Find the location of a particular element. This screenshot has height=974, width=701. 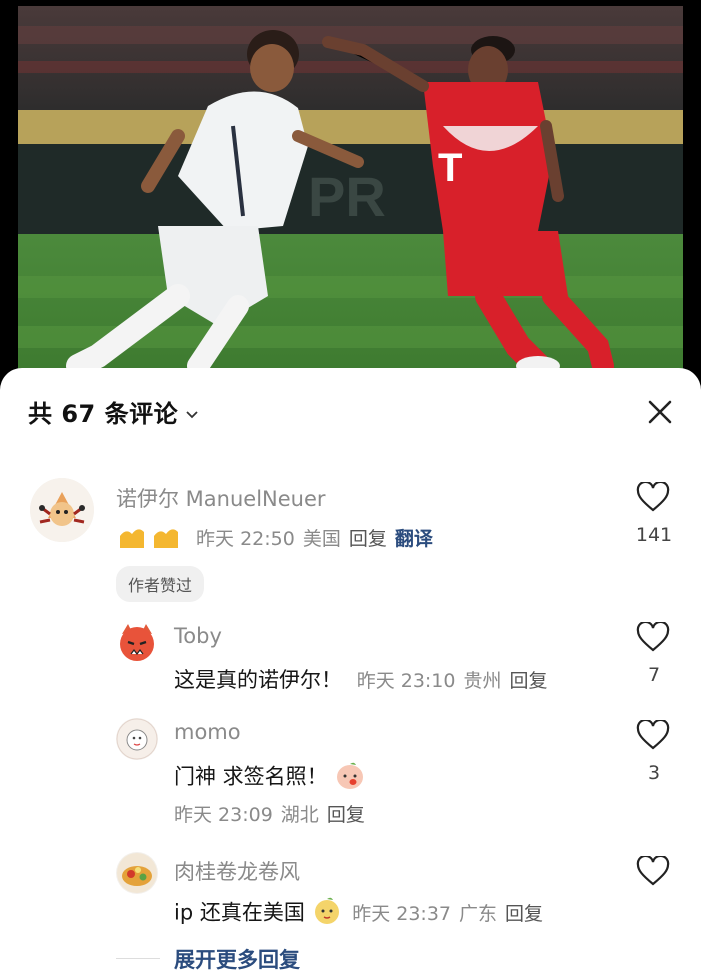

avatar-rouguijuan is located at coordinates (137, 873).